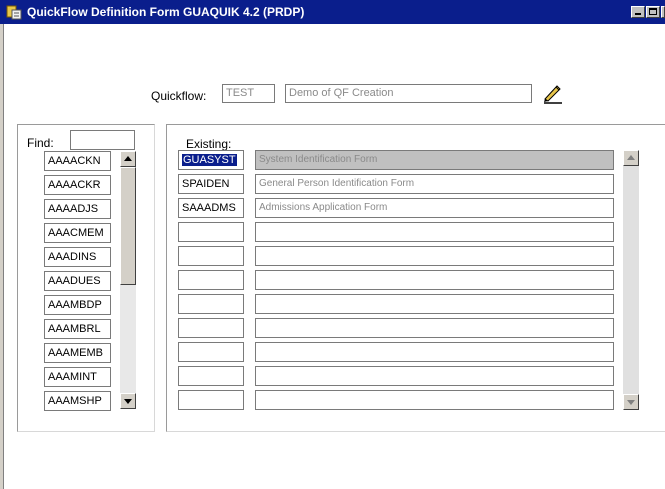  What do you see at coordinates (434, 160) in the screenshot?
I see `form-description-field: System Identification Form` at bounding box center [434, 160].